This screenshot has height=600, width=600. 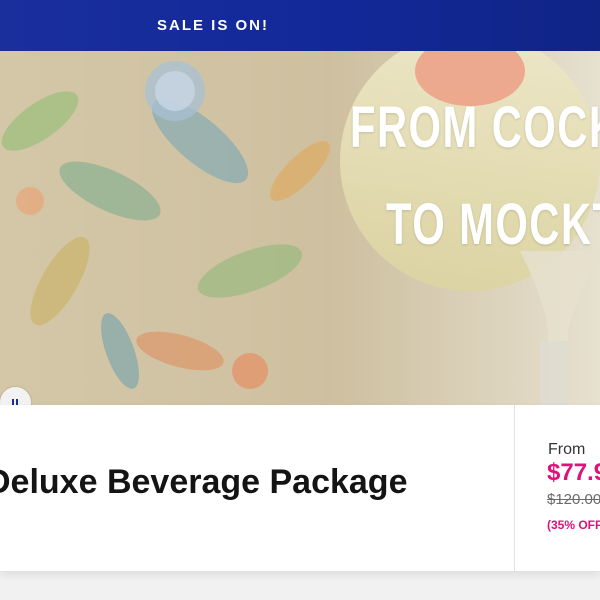 What do you see at coordinates (567, 449) in the screenshot?
I see `price-from-label: From` at bounding box center [567, 449].